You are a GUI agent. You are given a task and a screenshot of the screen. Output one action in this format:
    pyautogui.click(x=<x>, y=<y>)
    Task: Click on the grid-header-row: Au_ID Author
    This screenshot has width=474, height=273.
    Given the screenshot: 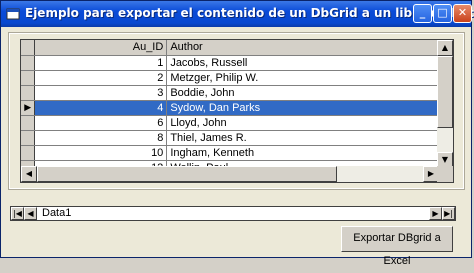 What is the action you would take?
    pyautogui.click(x=230, y=48)
    